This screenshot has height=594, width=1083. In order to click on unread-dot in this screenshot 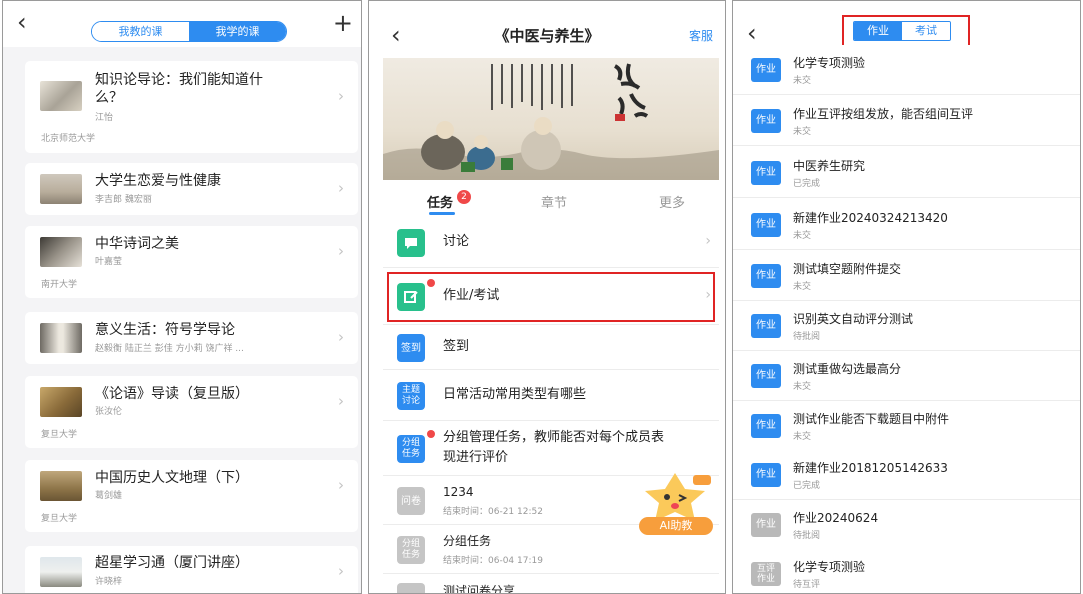, I will do `click(431, 434)`.